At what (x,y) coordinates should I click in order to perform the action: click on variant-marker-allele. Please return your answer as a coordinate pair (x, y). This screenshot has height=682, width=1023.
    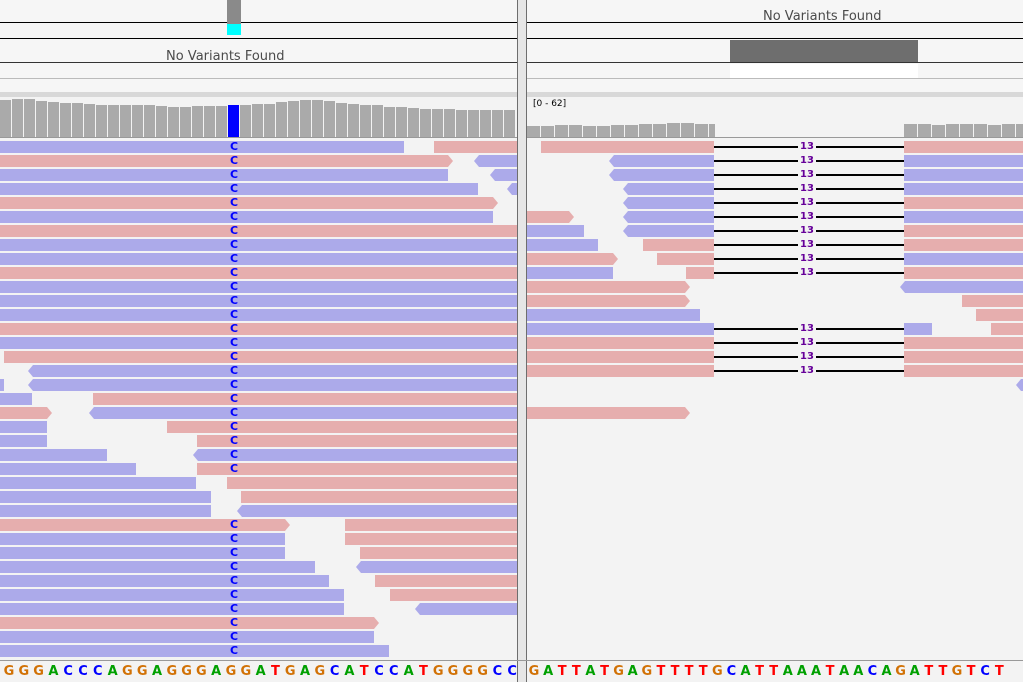
    Looking at the image, I should click on (234, 29).